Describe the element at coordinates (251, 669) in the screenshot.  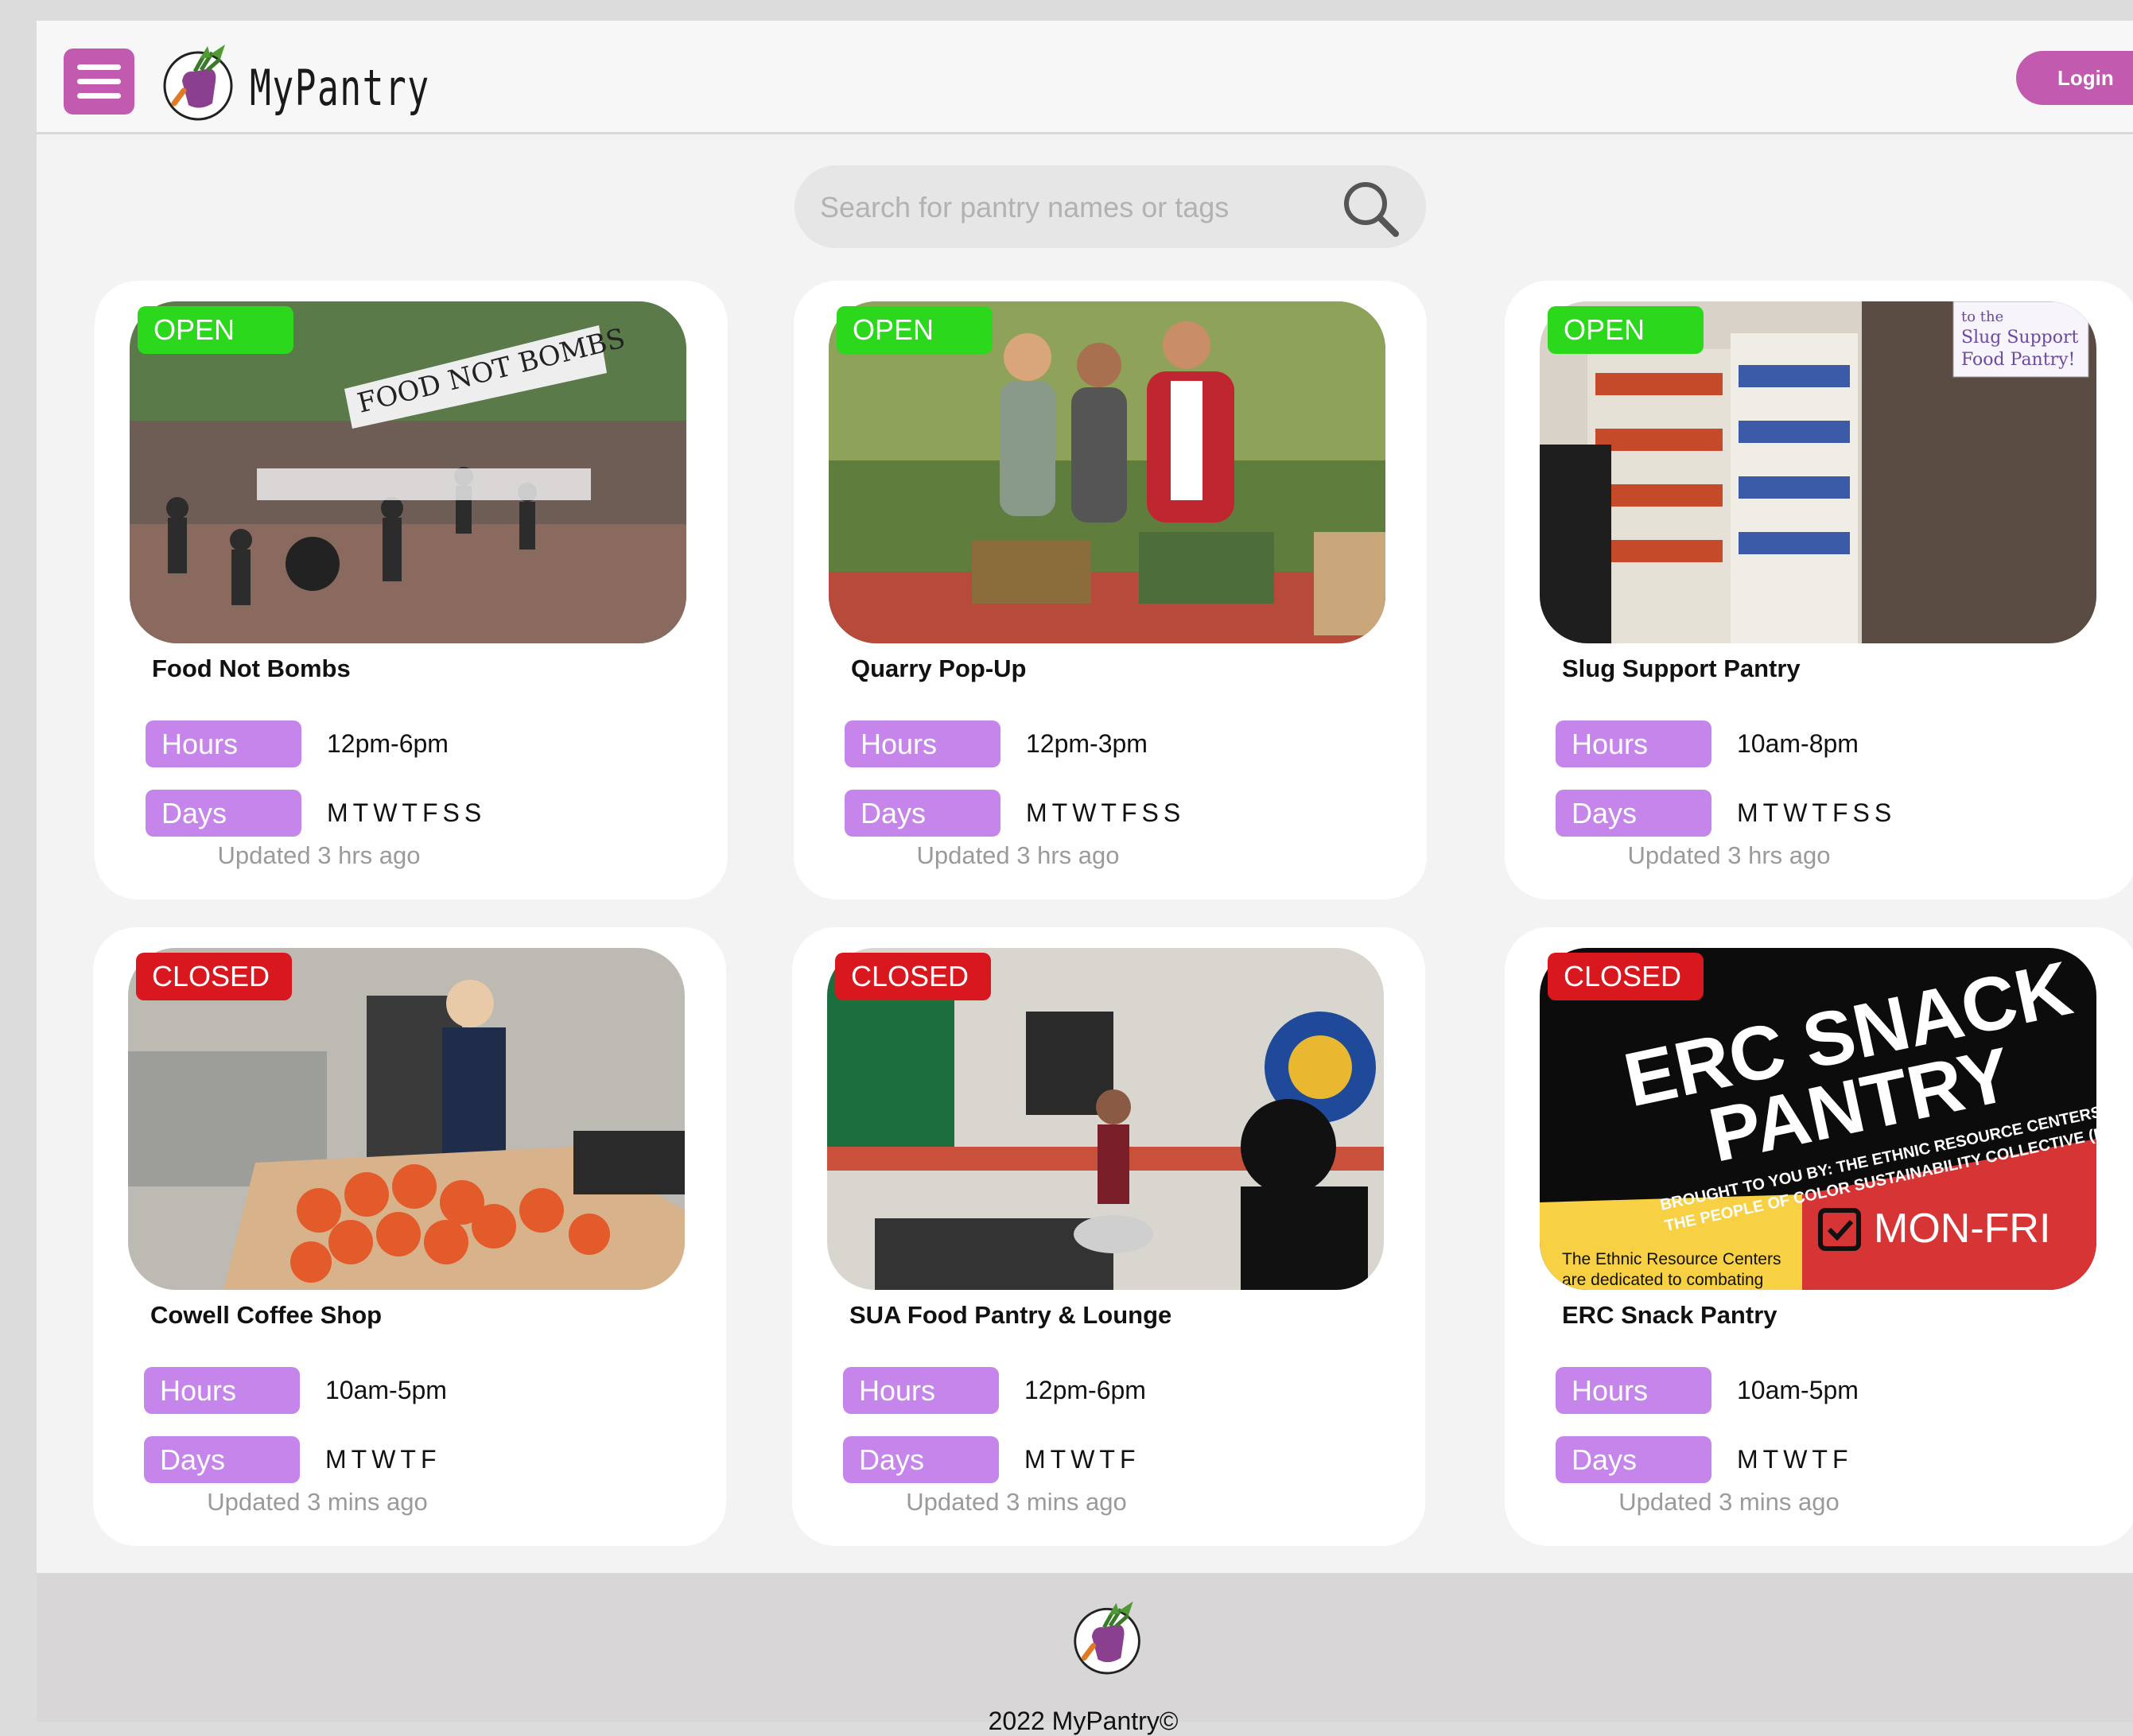
I see `pantry-name: Food Not Bombs` at that location.